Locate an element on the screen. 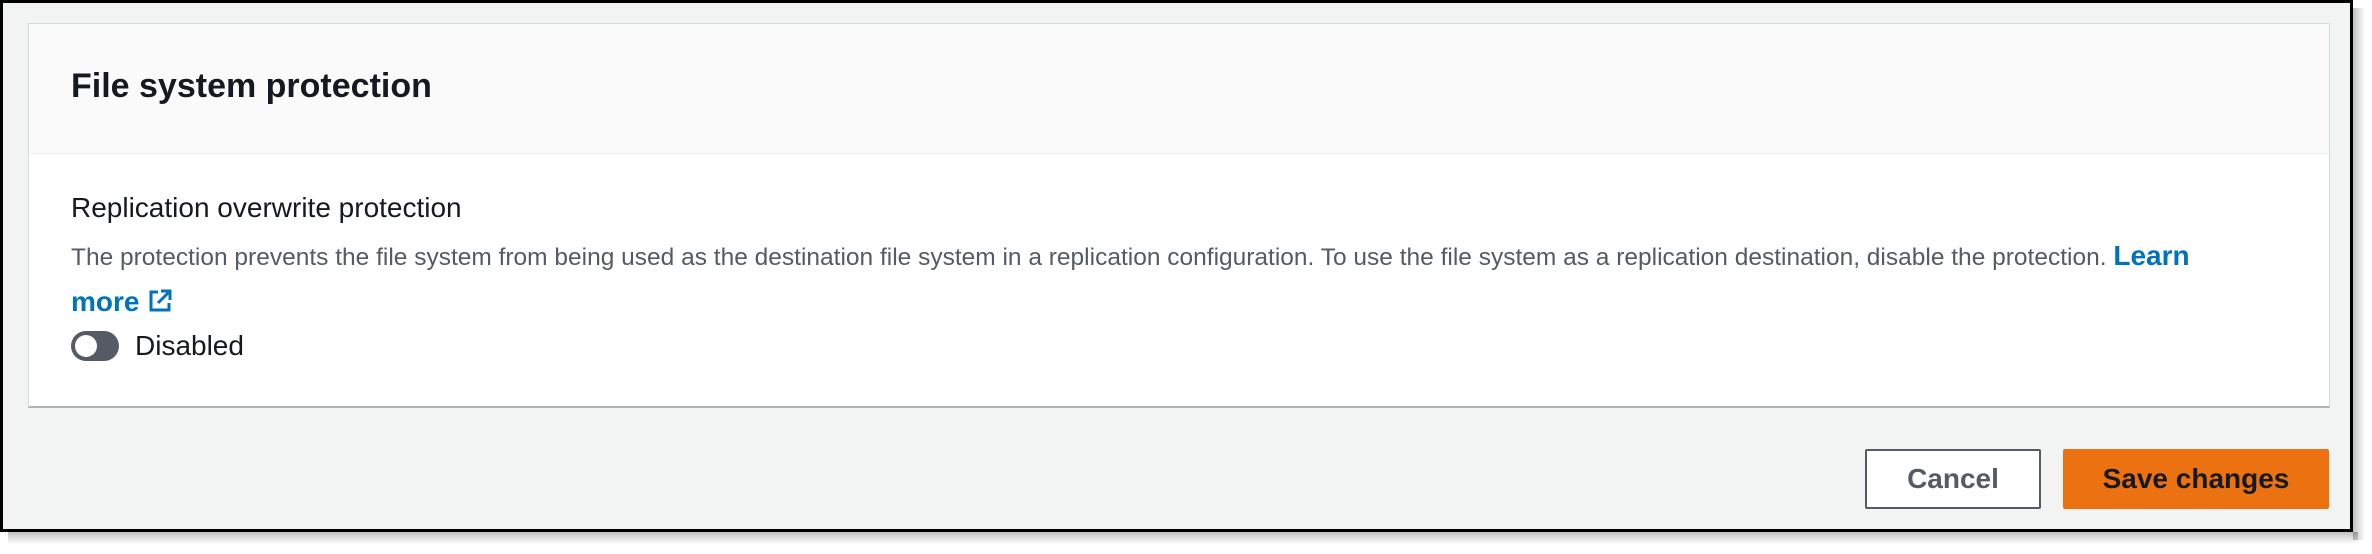 The image size is (2372, 554). frame-shadow-right is located at coordinates (2359, 274).